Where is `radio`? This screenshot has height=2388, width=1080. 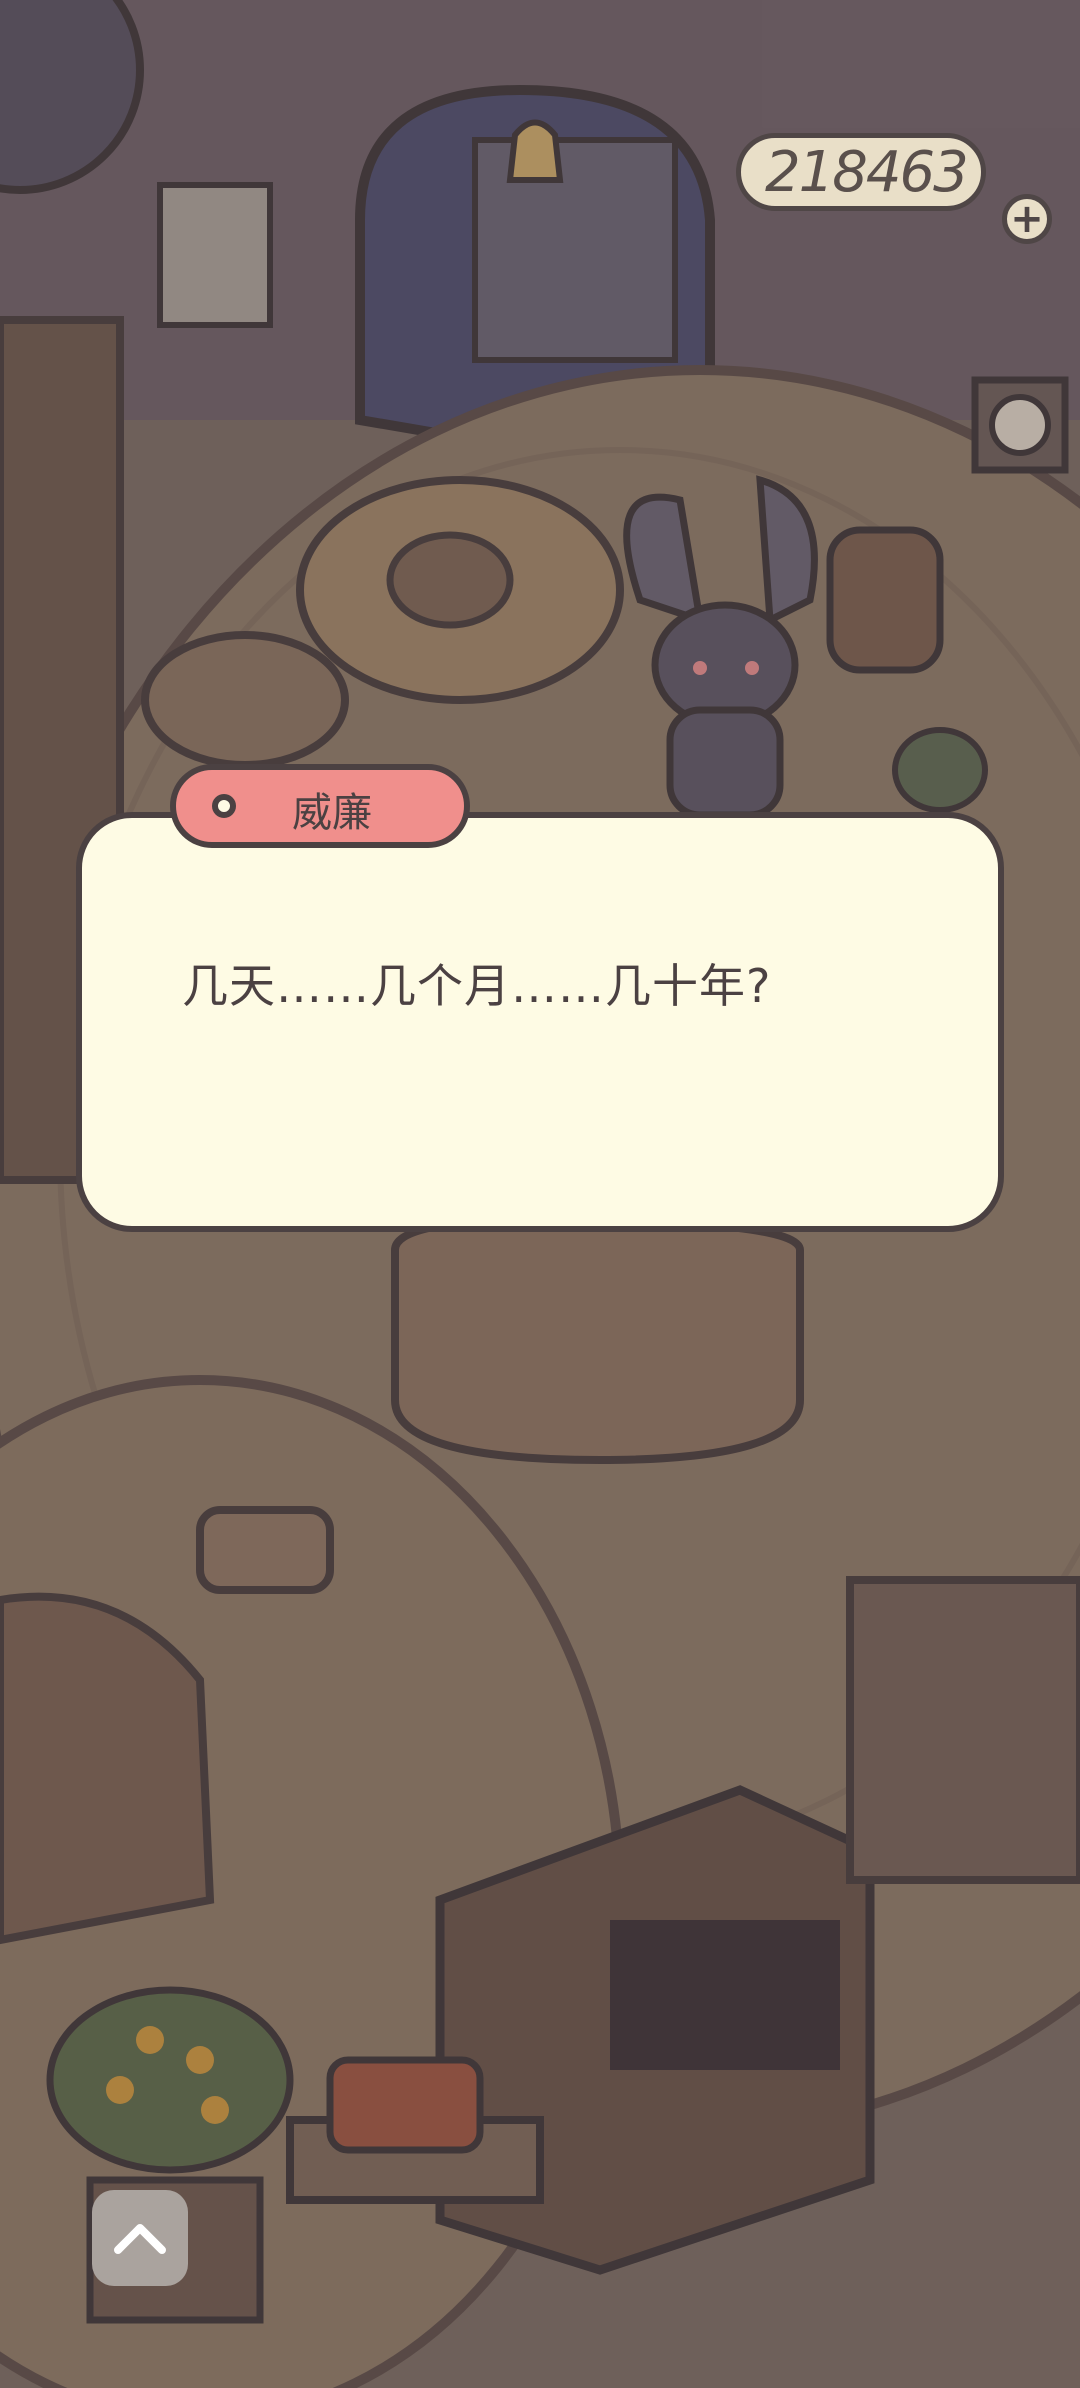 radio is located at coordinates (405, 2105).